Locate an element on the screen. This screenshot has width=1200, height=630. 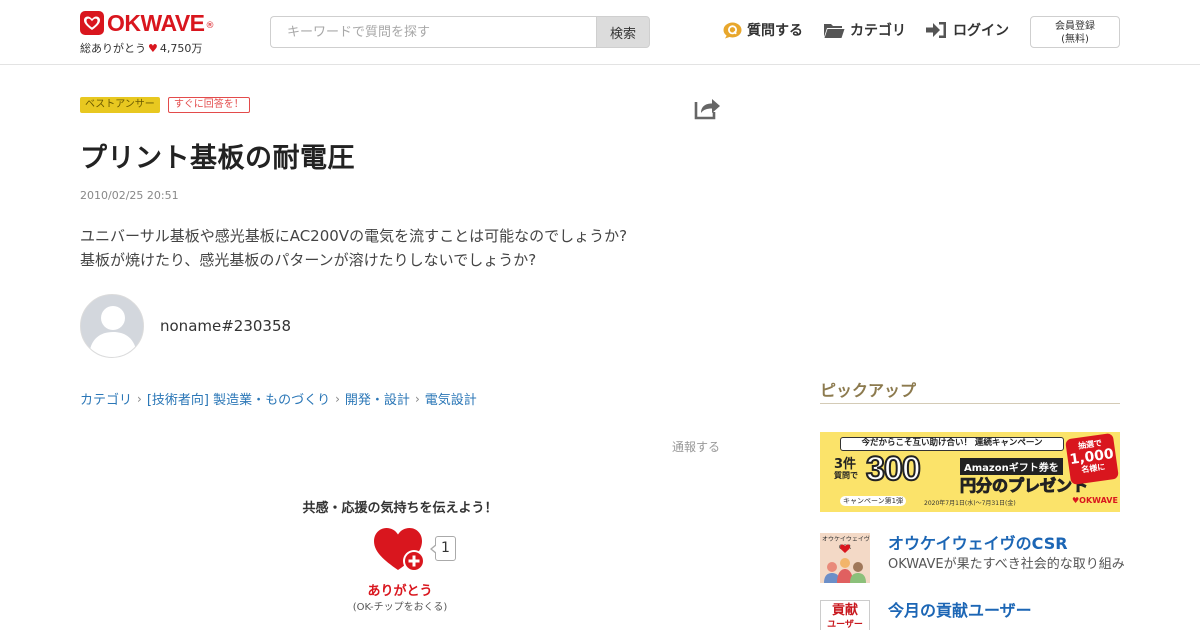
question-author: noname#230358 is located at coordinates (185, 326).